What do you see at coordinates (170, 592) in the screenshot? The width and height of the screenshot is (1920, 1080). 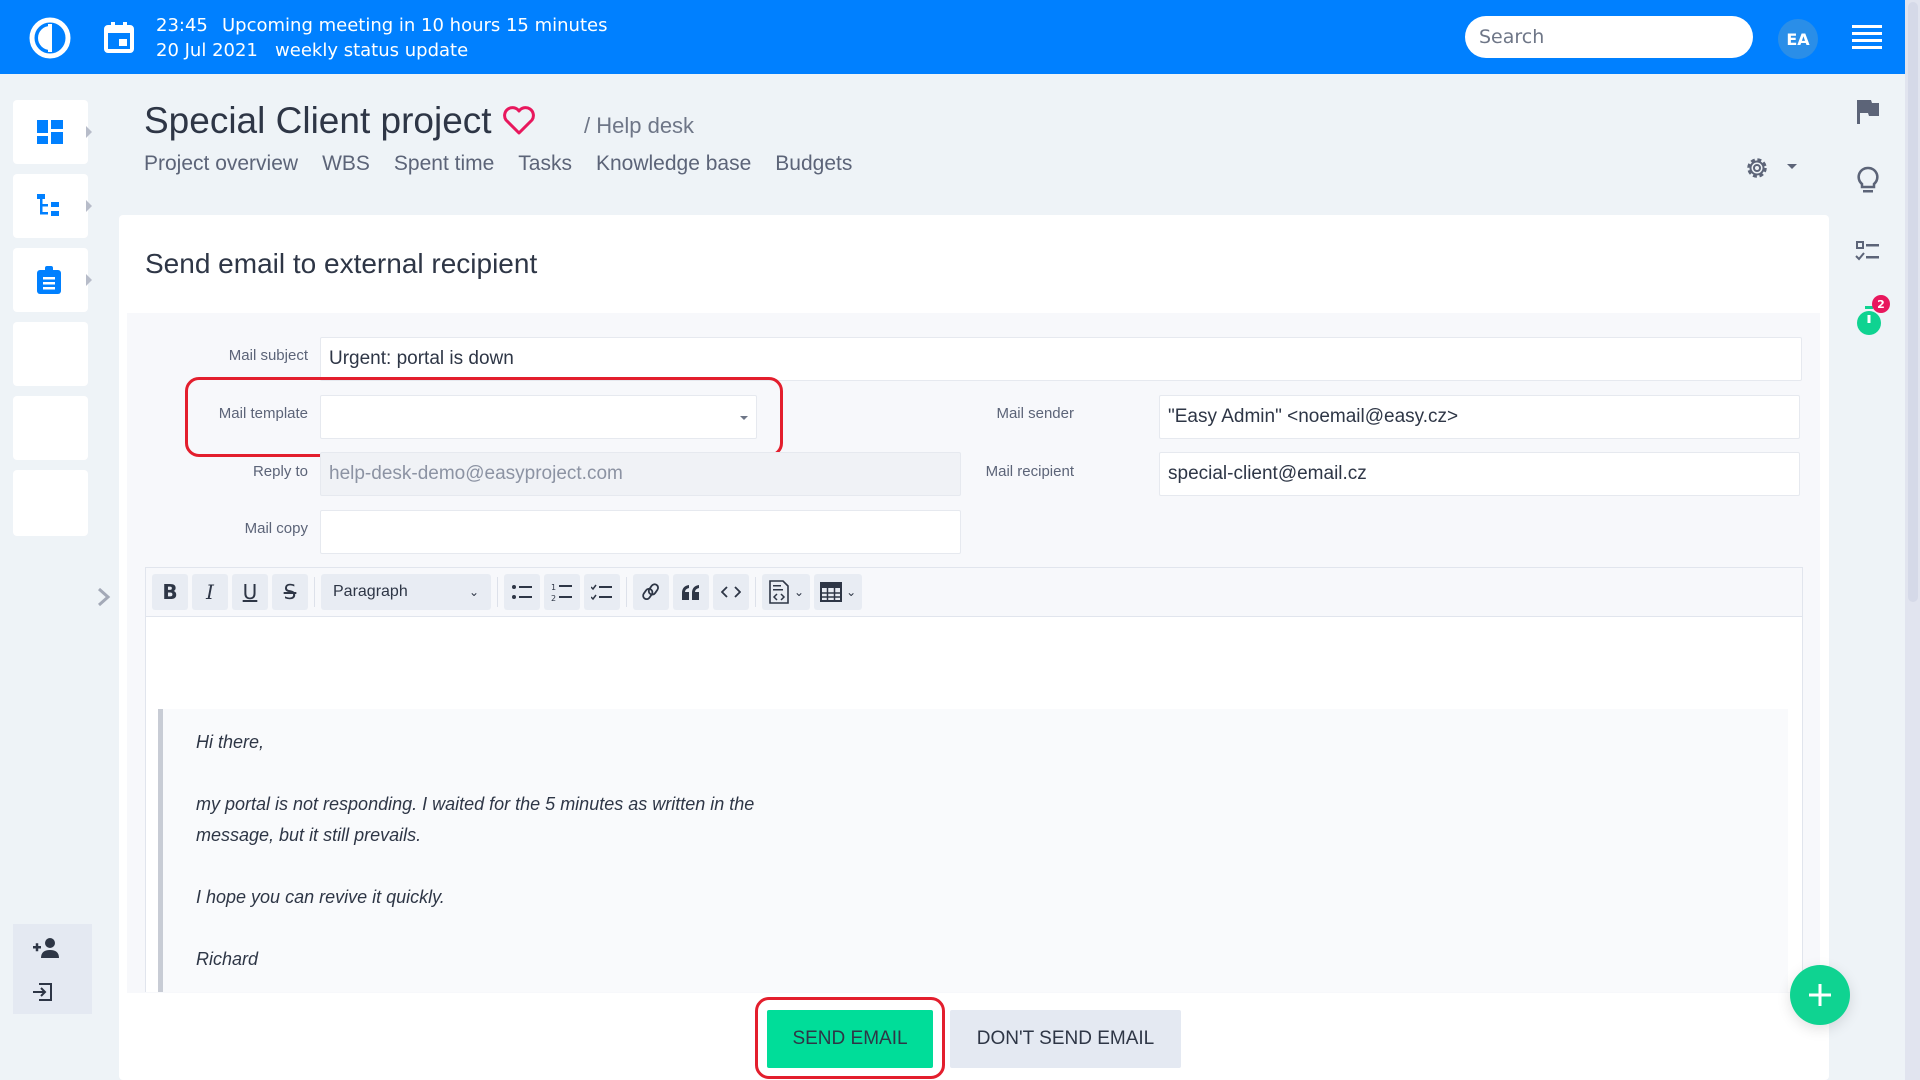 I see `bold-button: B` at bounding box center [170, 592].